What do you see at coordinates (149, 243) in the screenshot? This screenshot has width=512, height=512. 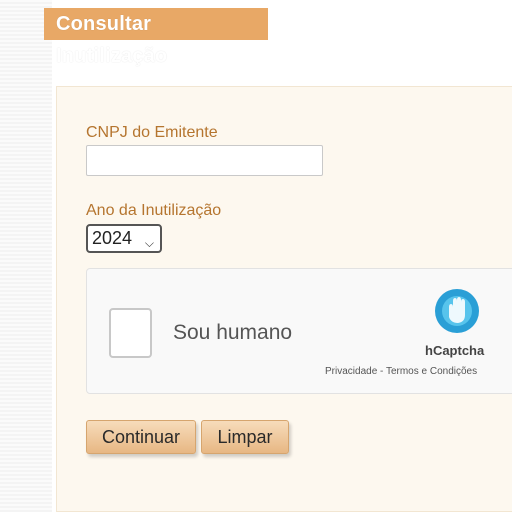 I see `chevron-down-icon: ⌵` at bounding box center [149, 243].